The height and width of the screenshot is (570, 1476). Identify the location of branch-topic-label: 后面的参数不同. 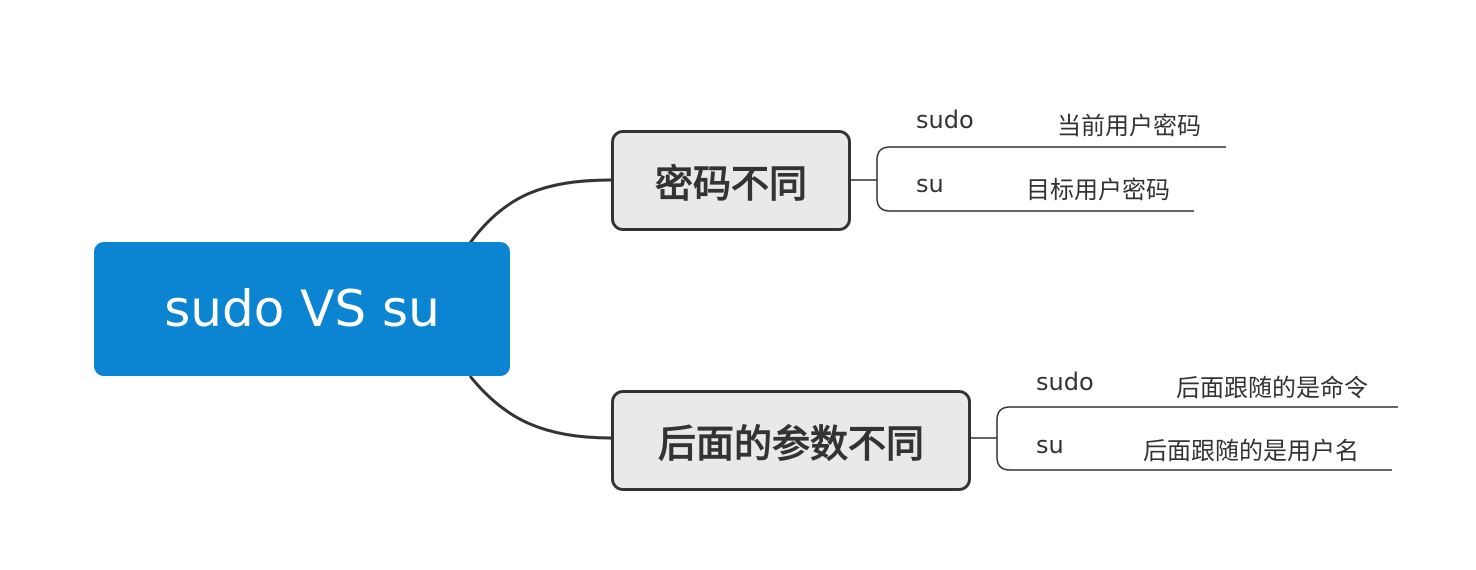
(790, 444).